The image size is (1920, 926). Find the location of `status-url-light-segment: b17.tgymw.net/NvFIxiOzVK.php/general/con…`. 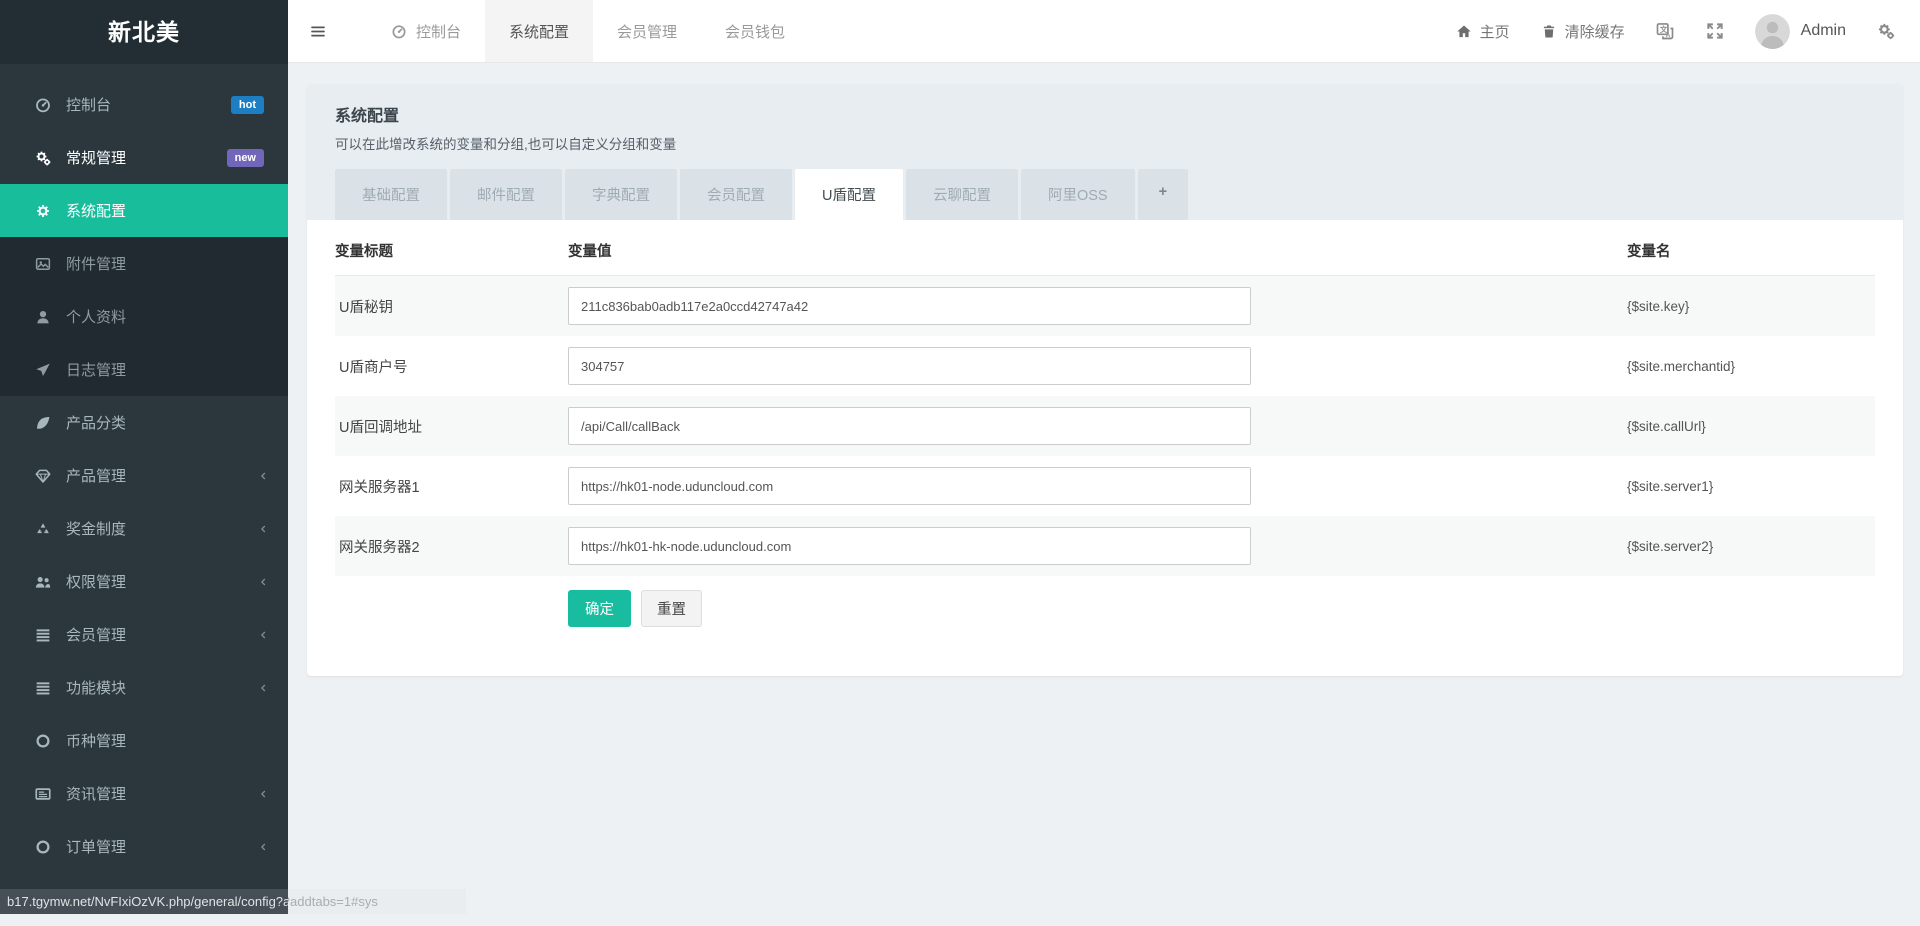

status-url-light-segment: b17.tgymw.net/NvFIxiOzVK.php/general/con… is located at coordinates (377, 901).